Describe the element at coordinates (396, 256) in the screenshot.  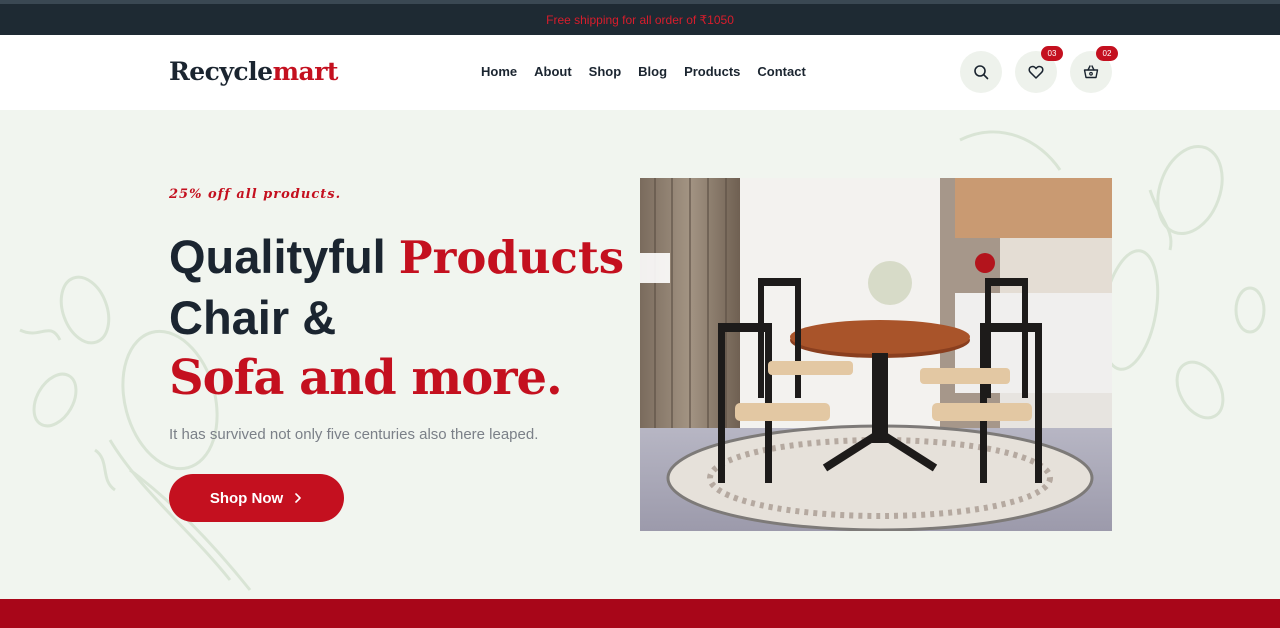
I see `hero-heading-line-1: Qualityful Products` at that location.